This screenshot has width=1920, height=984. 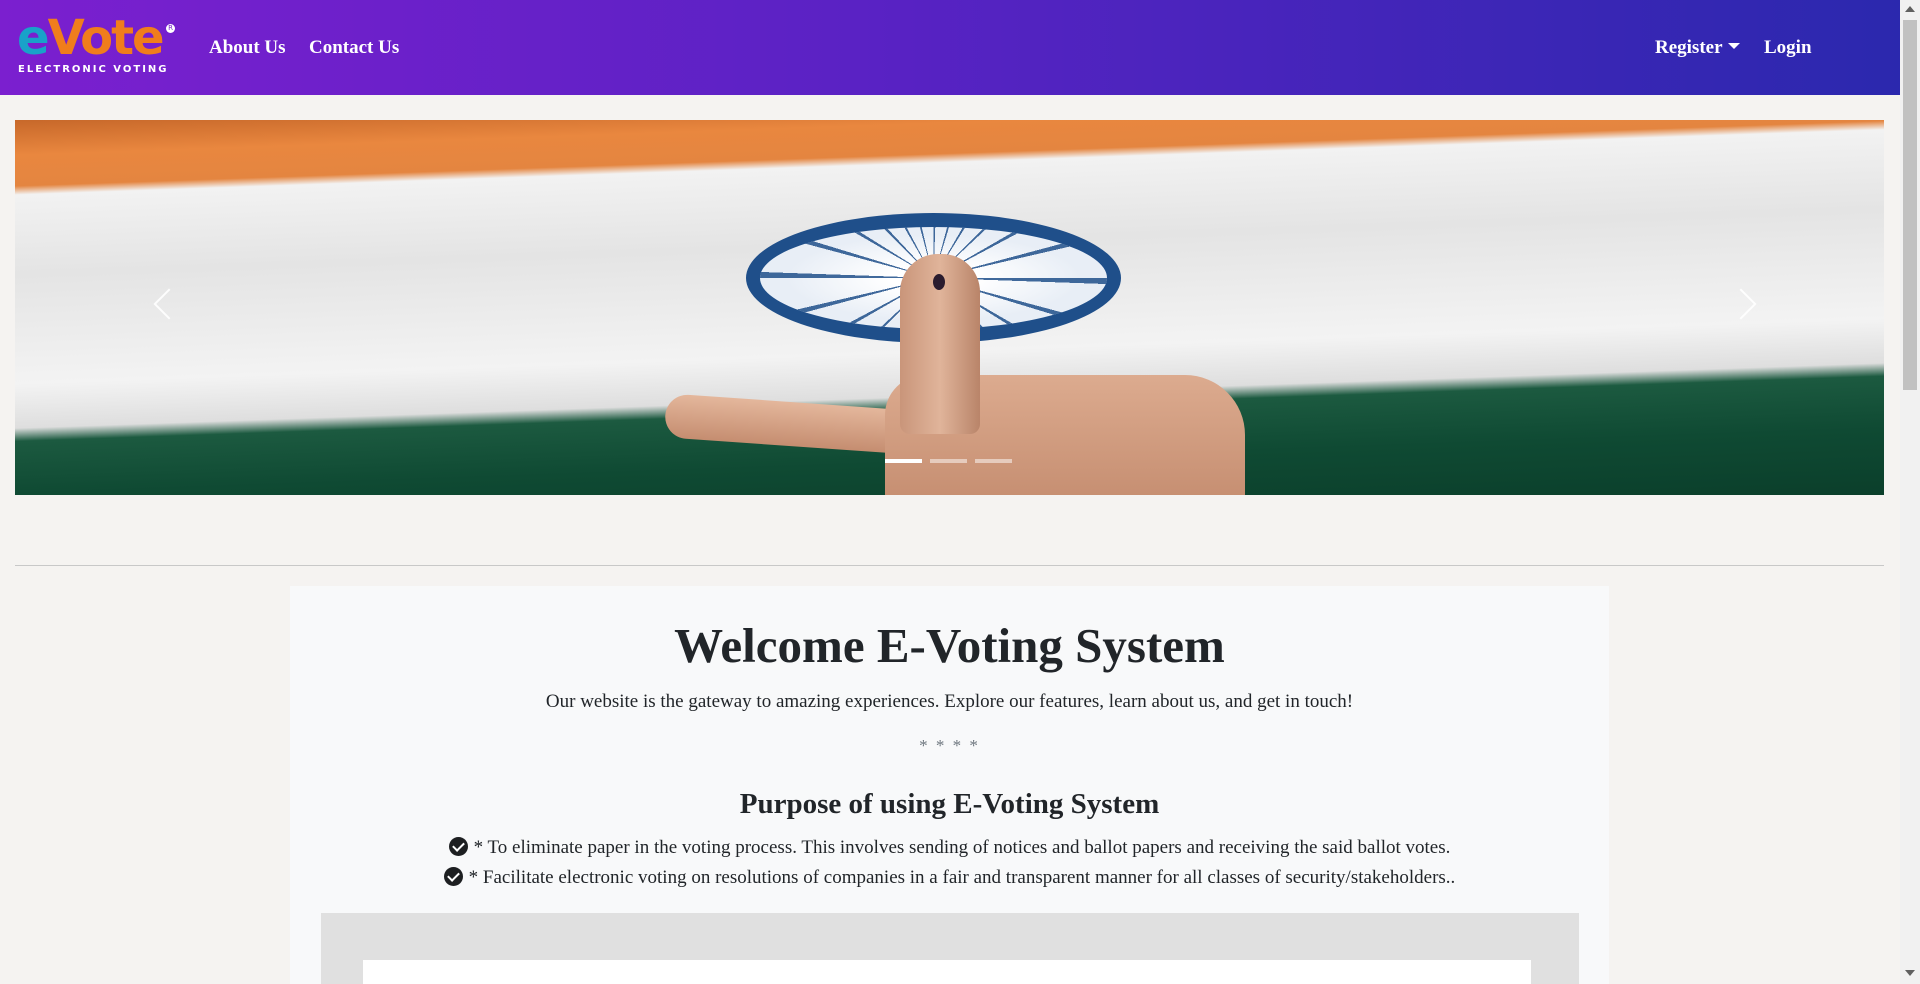 I want to click on chevron-left-icon, so click(x=169, y=304).